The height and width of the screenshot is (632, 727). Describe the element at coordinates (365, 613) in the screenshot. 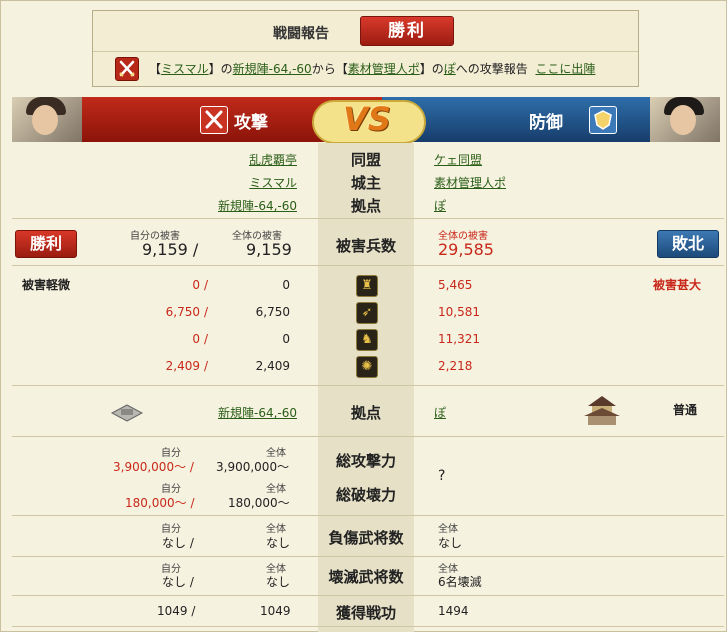

I see `merit-label: 獲得戦功` at that location.